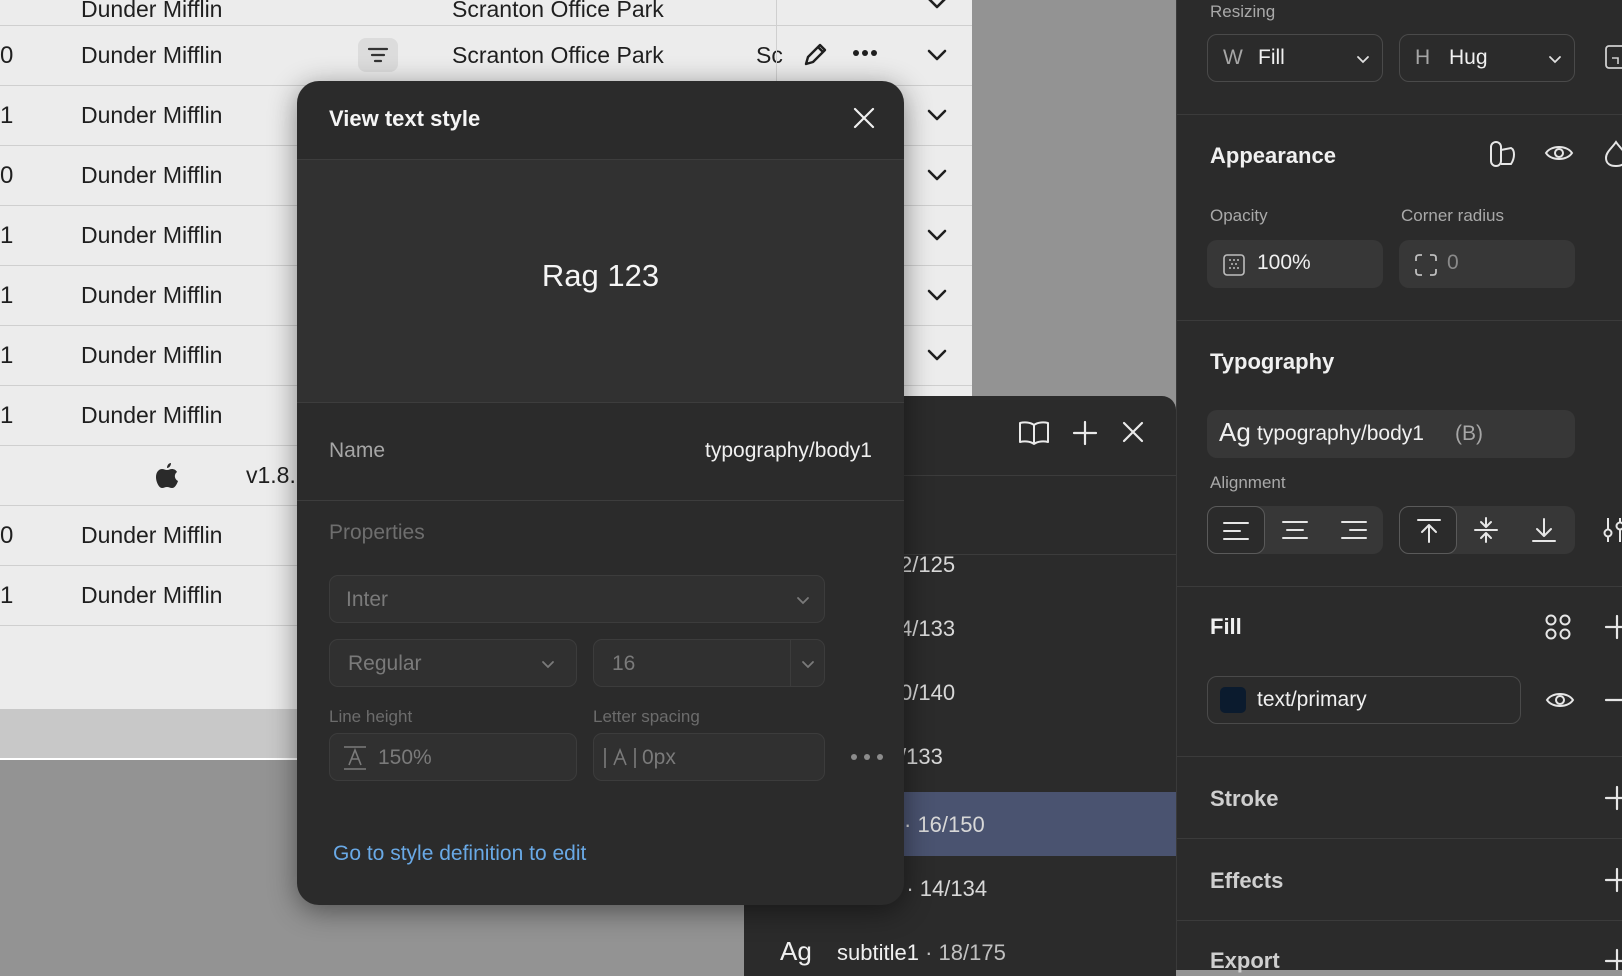  Describe the element at coordinates (1613, 154) in the screenshot. I see `blend-mode-icon` at that location.